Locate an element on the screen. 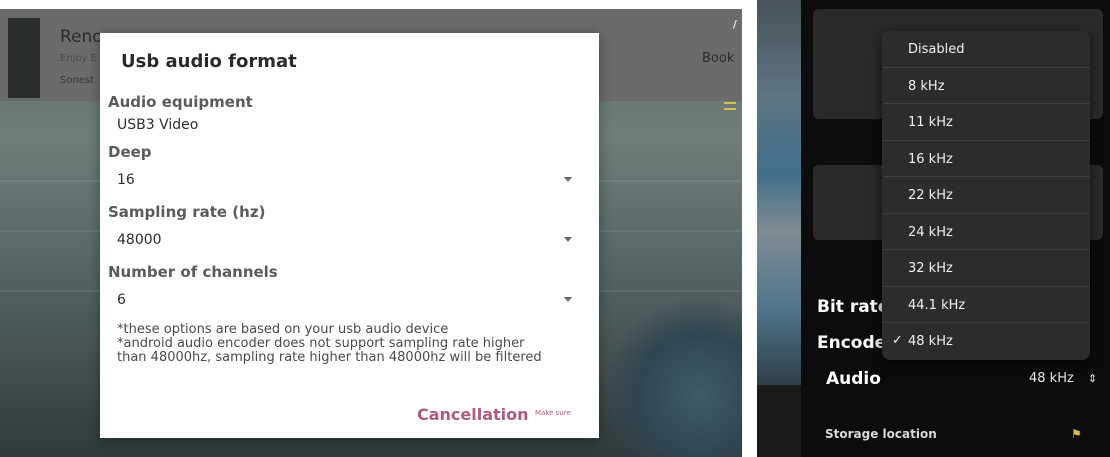 The image size is (1110, 457). dropdown-option-label: 16 kHz is located at coordinates (930, 159).